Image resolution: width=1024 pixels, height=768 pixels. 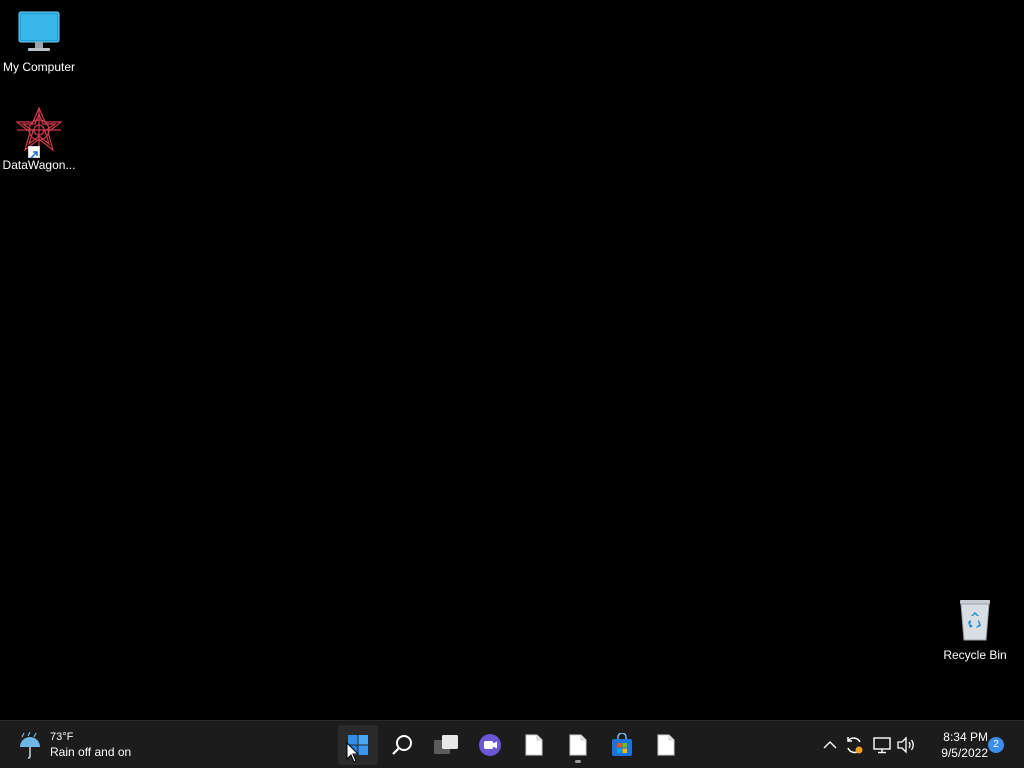 I want to click on task-view-button, so click(x=446, y=745).